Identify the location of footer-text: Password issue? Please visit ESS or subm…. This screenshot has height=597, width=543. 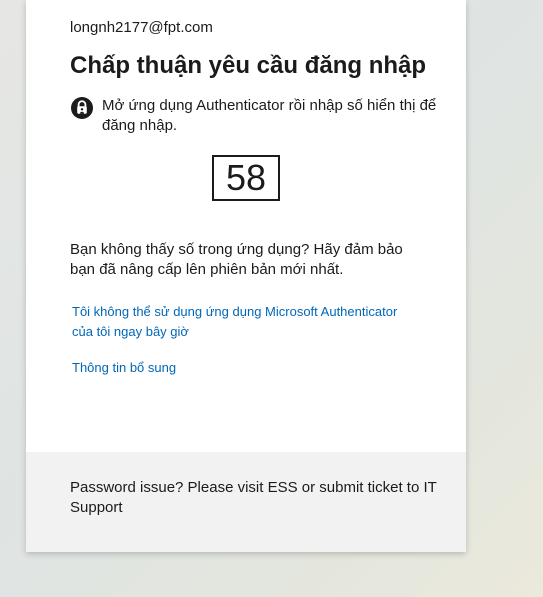
(253, 497).